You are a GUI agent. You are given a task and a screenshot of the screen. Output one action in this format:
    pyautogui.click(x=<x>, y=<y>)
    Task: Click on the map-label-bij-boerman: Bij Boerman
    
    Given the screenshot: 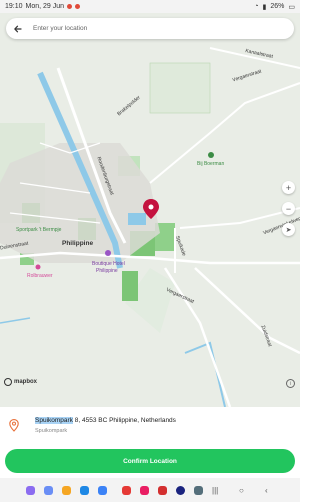 What is the action you would take?
    pyautogui.click(x=211, y=164)
    